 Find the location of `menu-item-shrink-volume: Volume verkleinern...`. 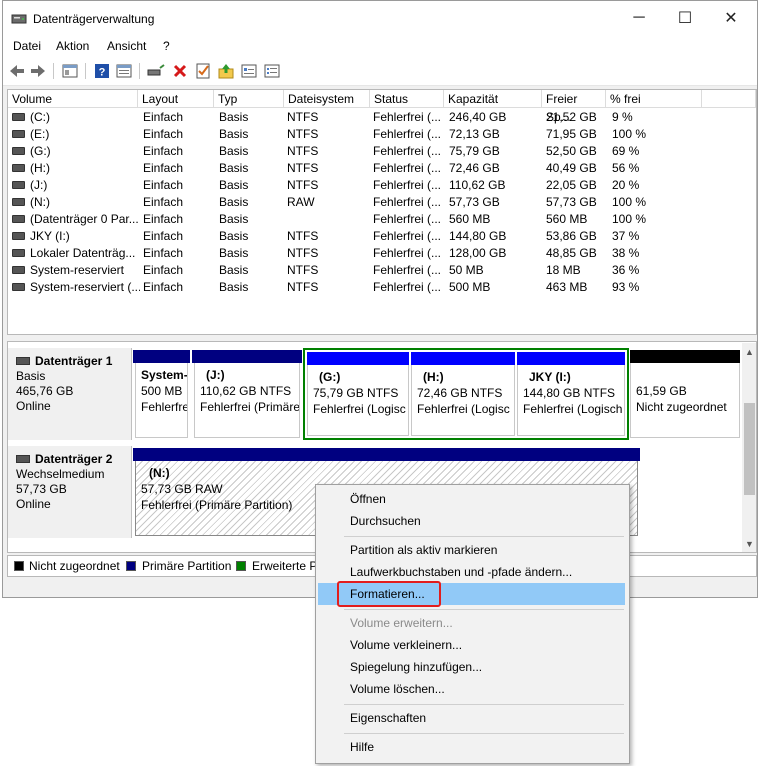

menu-item-shrink-volume: Volume verkleinern... is located at coordinates (471, 645).